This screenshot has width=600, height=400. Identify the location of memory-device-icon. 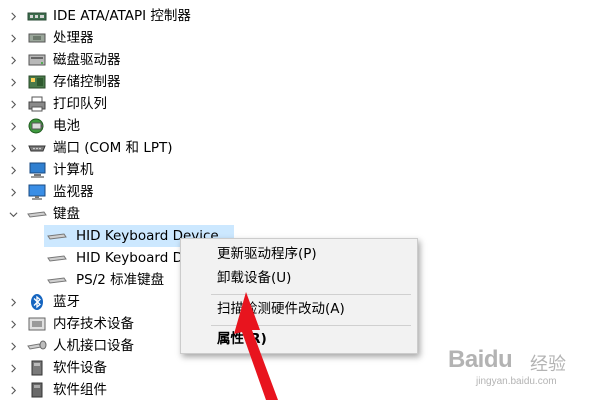
(37, 324).